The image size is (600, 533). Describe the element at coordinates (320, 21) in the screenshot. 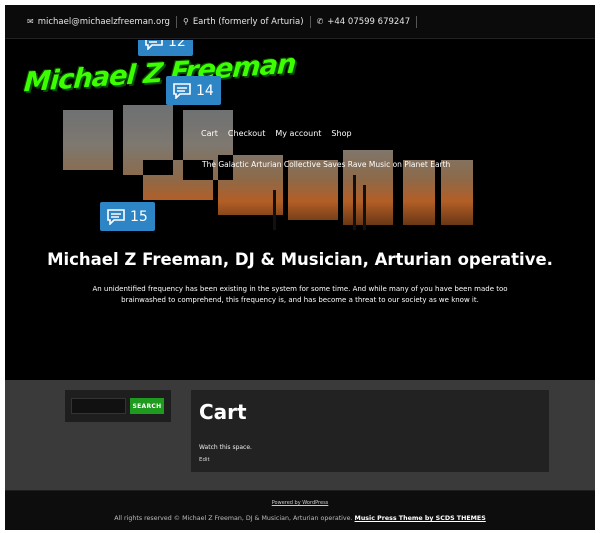

I see `phone-icon: ✆` at that location.